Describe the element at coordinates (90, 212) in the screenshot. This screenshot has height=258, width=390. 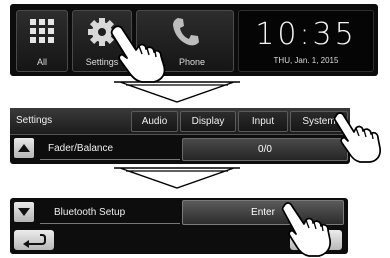
I see `bluetooth-setup-label: Bluetooth Setup` at that location.